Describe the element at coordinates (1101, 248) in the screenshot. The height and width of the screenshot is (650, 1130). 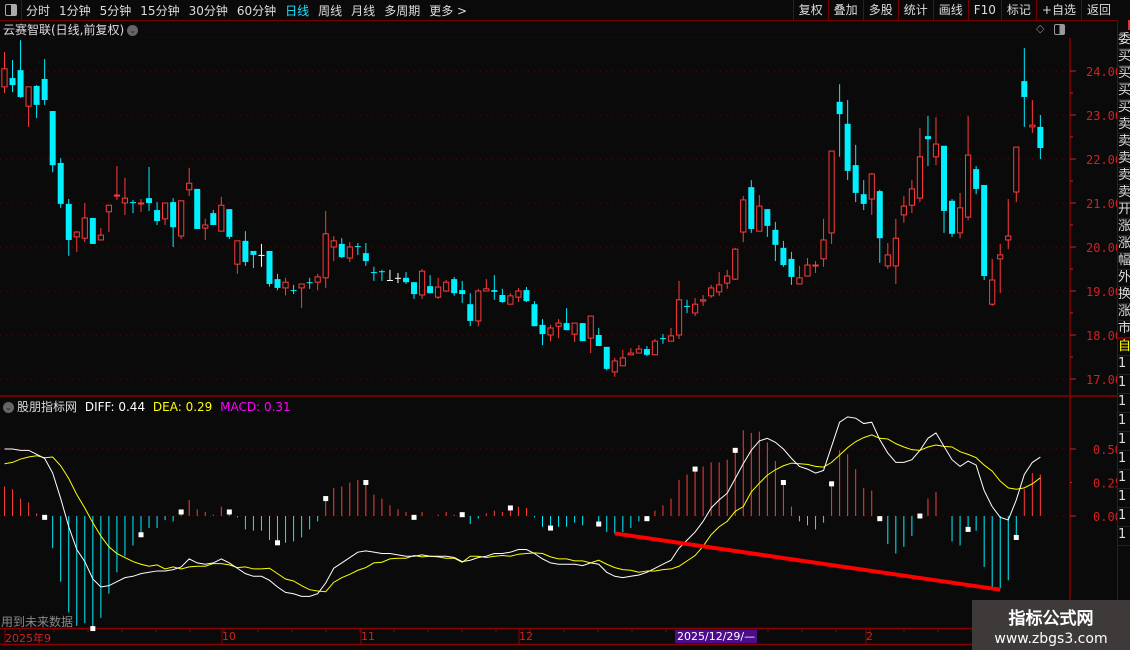
I see `price-axis-label: 20.00` at that location.